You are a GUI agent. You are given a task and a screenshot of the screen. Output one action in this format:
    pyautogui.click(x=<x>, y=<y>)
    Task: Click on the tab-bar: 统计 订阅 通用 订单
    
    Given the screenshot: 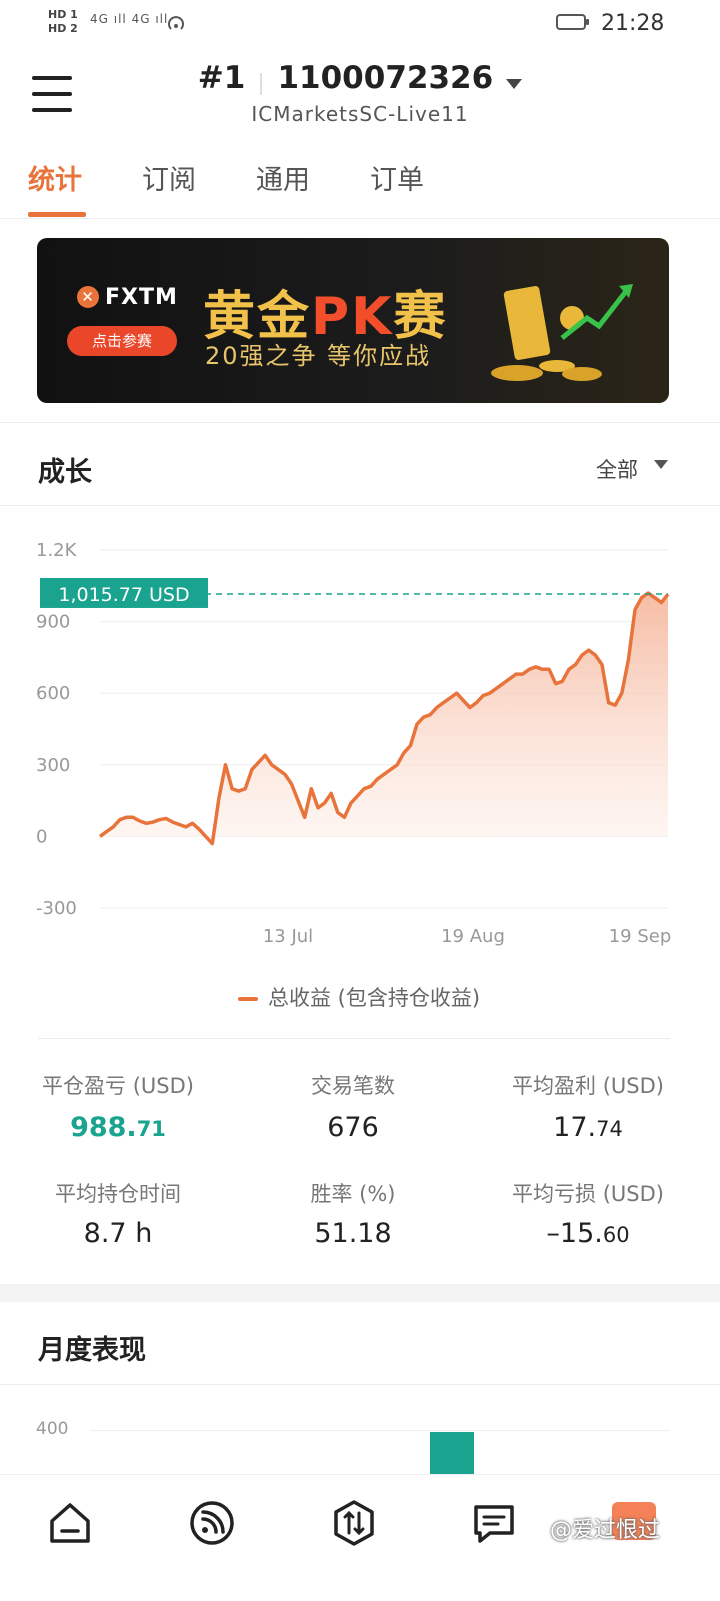 What is the action you would take?
    pyautogui.click(x=360, y=188)
    